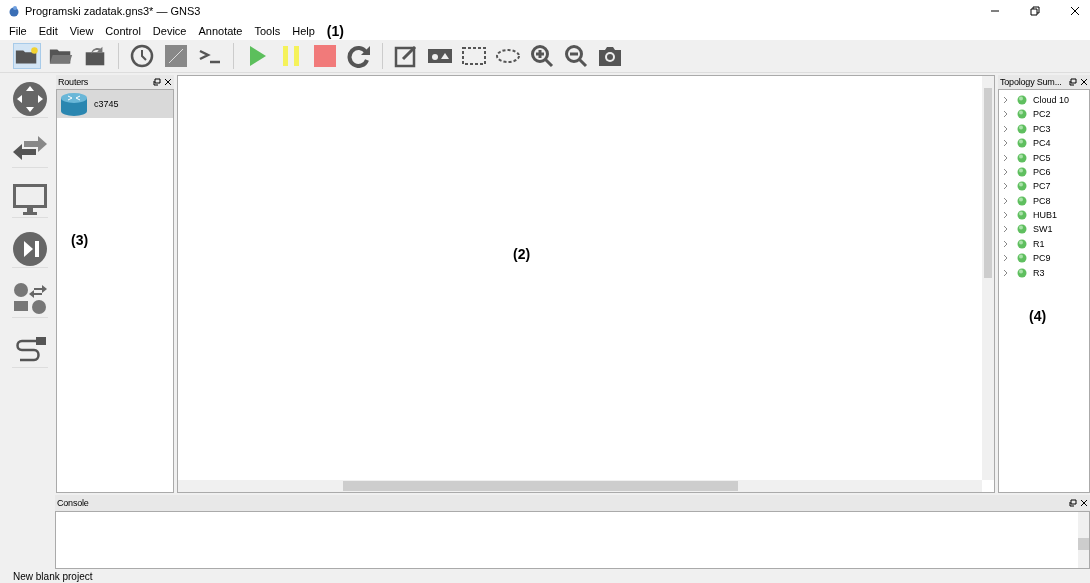 Image resolution: width=1090 pixels, height=583 pixels. Describe the element at coordinates (80, 239) in the screenshot. I see `annotation-label: (3)` at that location.